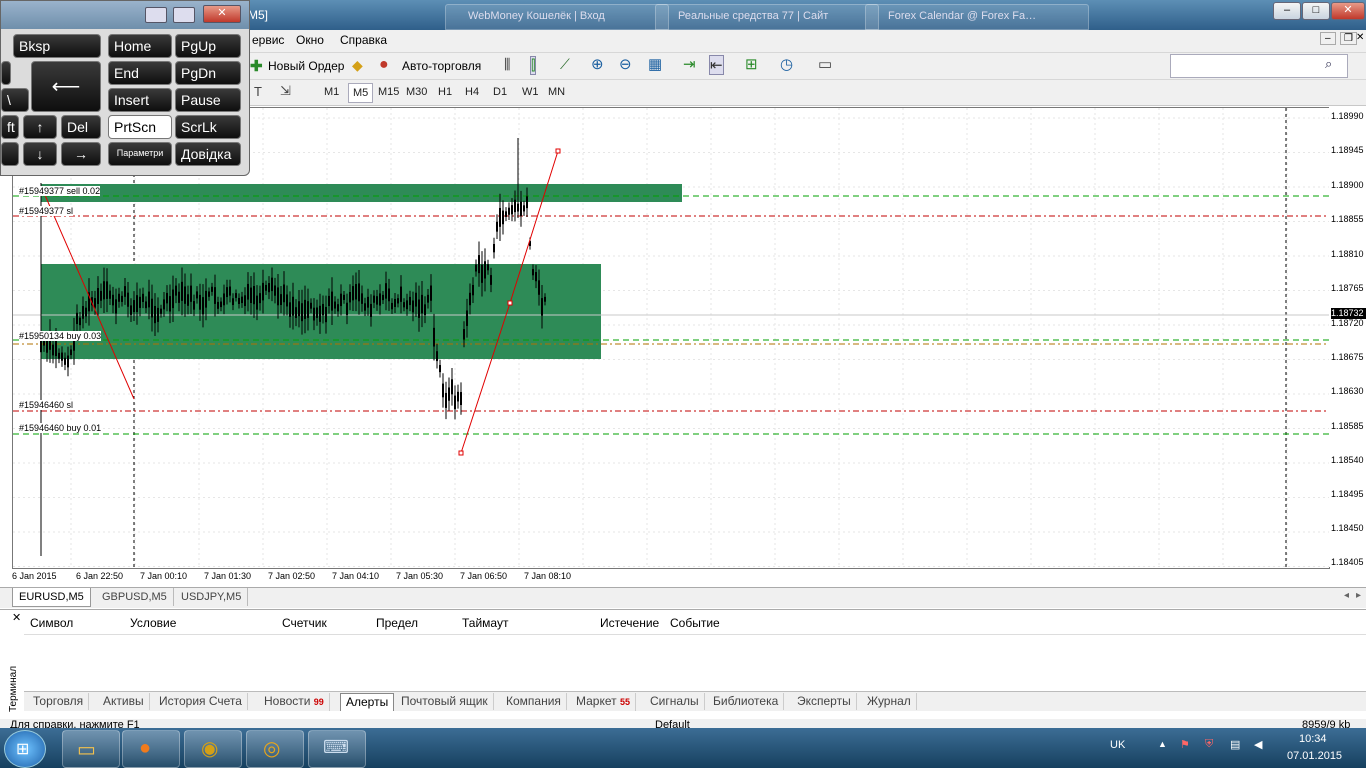  Describe the element at coordinates (184, 15) in the screenshot. I see `maximize-button` at that location.